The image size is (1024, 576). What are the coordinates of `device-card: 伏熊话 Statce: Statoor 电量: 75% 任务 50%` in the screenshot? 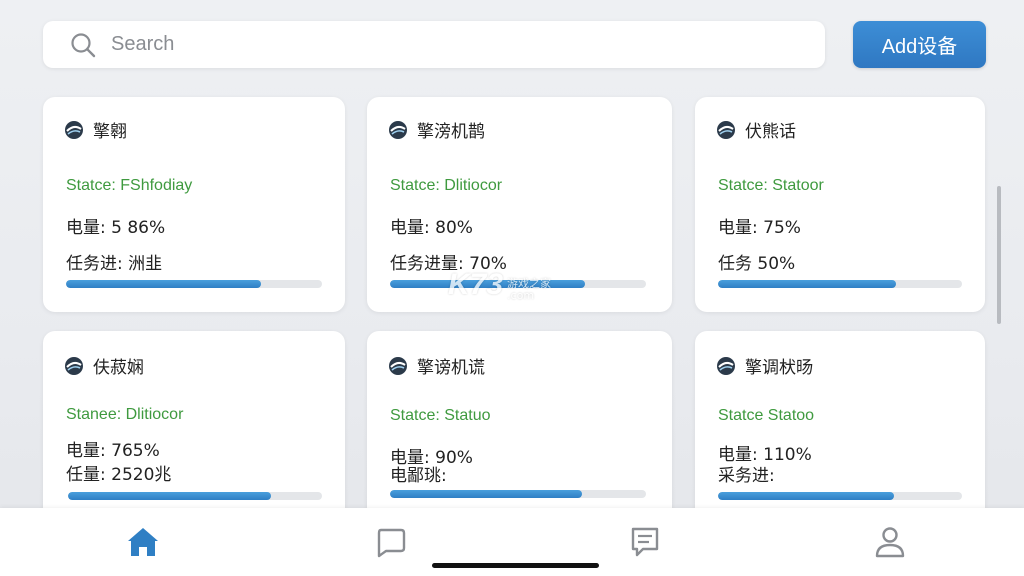 It's located at (840, 204).